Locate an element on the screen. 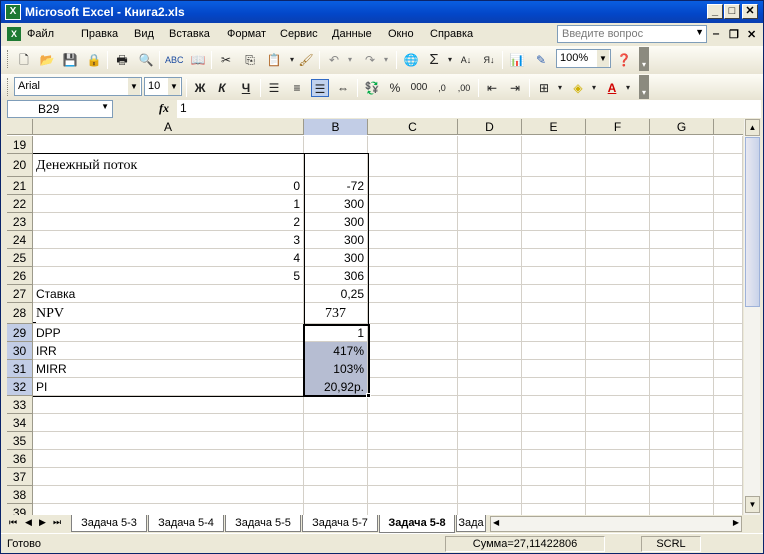  cell-c22 is located at coordinates (413, 204).